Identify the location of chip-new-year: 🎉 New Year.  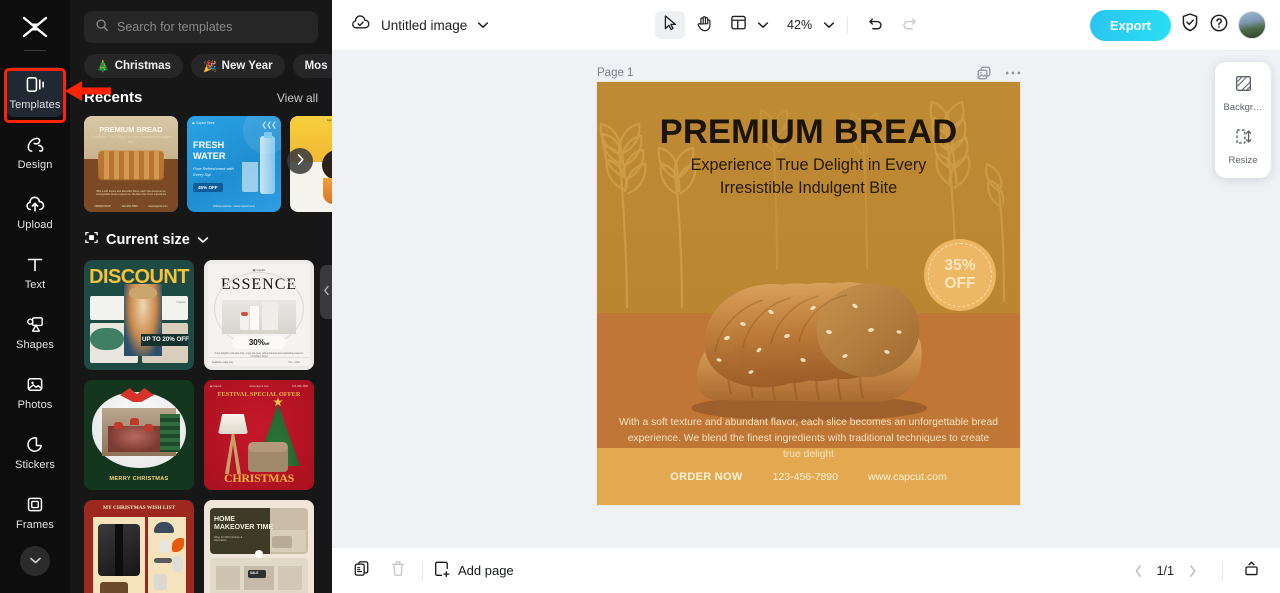
(237, 66).